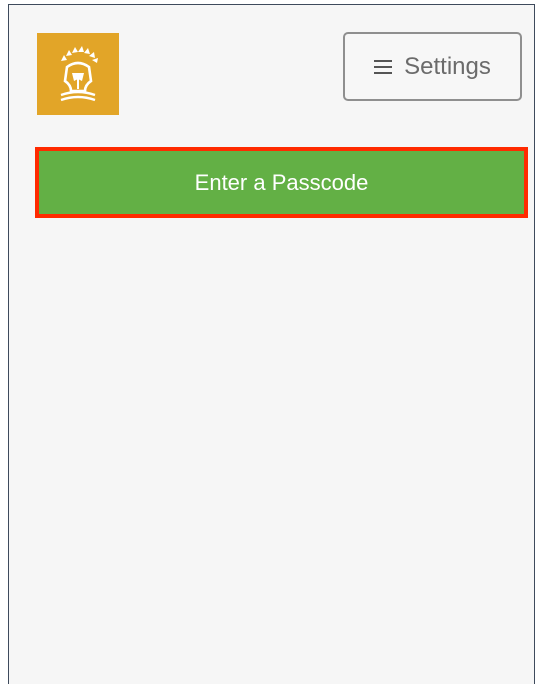 The height and width of the screenshot is (684, 537). I want to click on enter-passcode-label: Enter a Passcode, so click(281, 182).